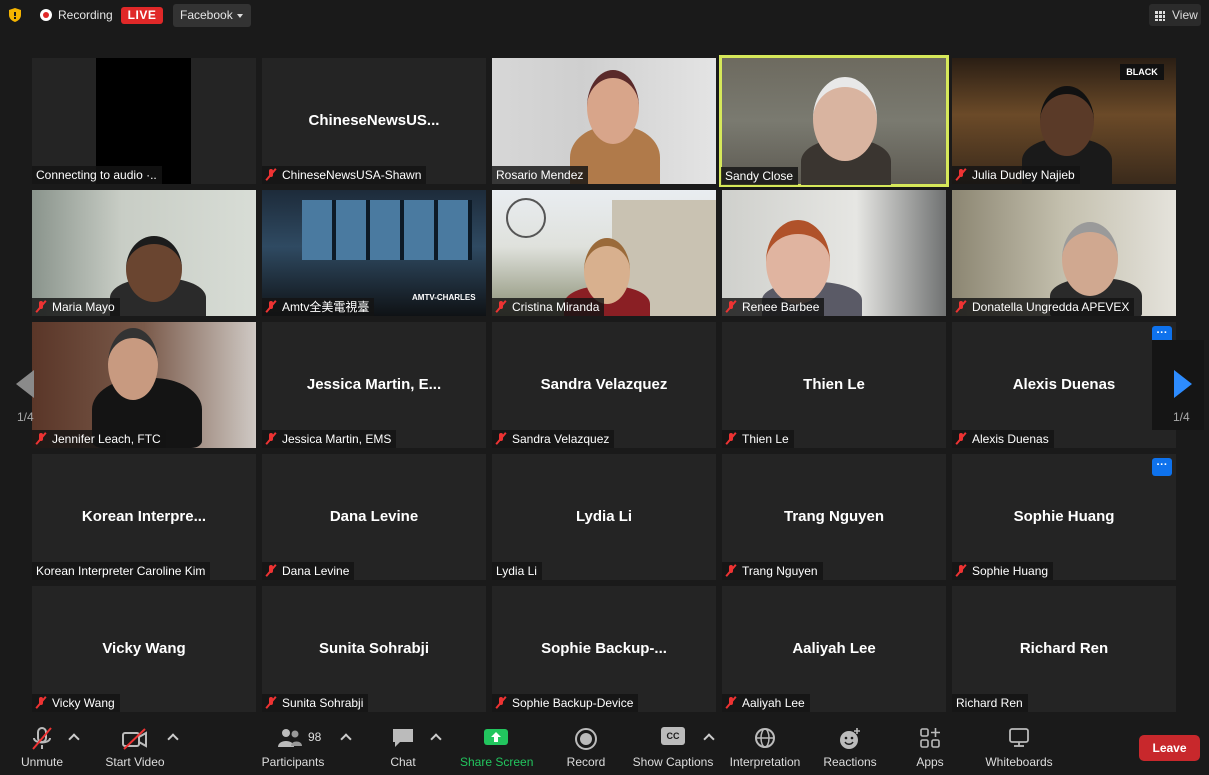 The image size is (1209, 775). Describe the element at coordinates (766, 703) in the screenshot. I see `participant-name-label: Aaliyah Lee` at that location.